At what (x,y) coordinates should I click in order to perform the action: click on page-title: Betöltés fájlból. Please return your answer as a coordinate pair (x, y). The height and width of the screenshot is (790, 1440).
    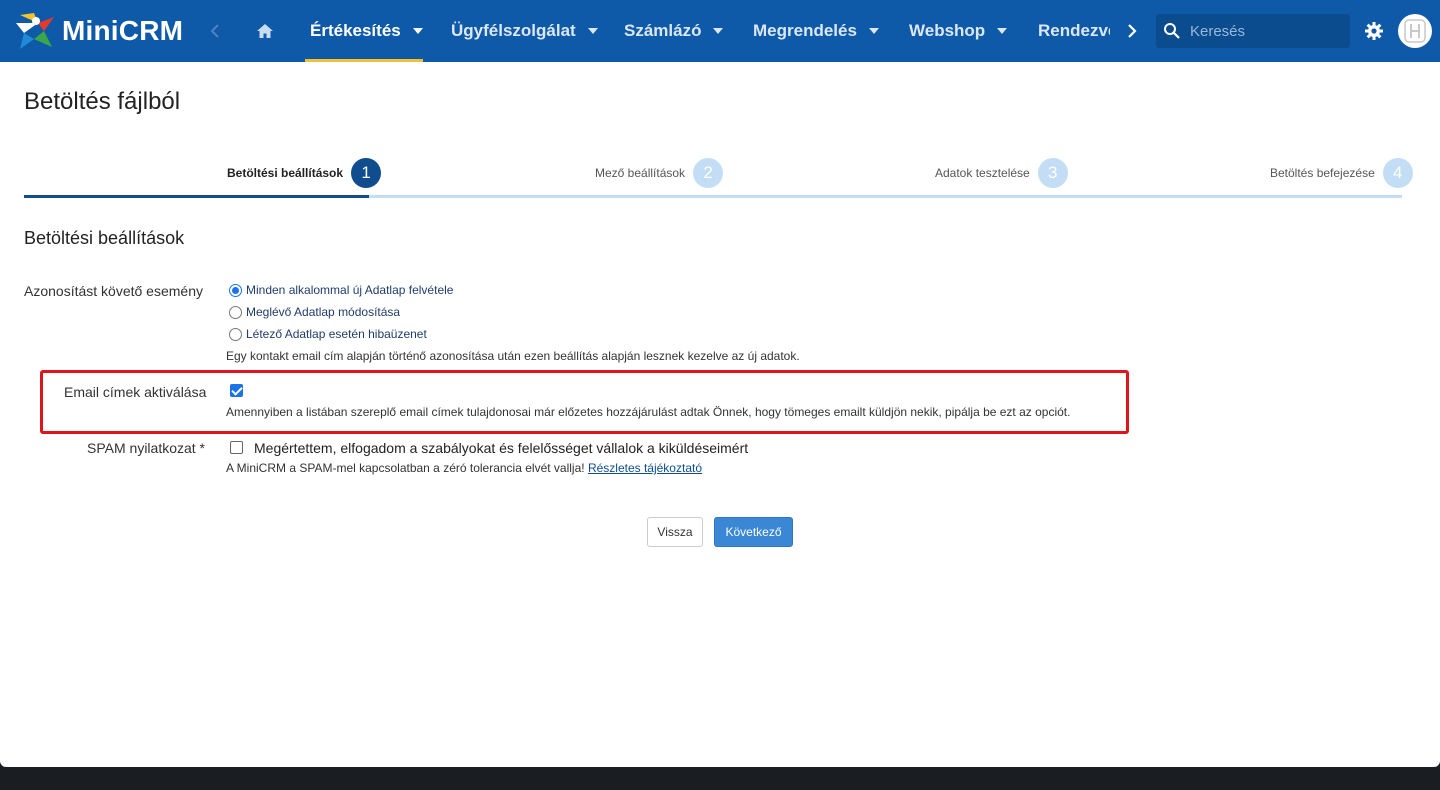
    Looking at the image, I should click on (102, 101).